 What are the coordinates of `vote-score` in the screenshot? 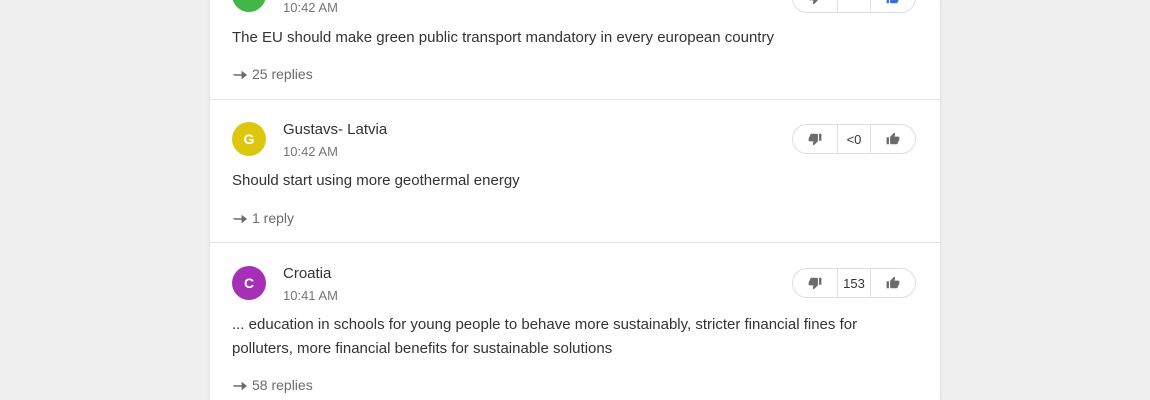 It's located at (854, 6).